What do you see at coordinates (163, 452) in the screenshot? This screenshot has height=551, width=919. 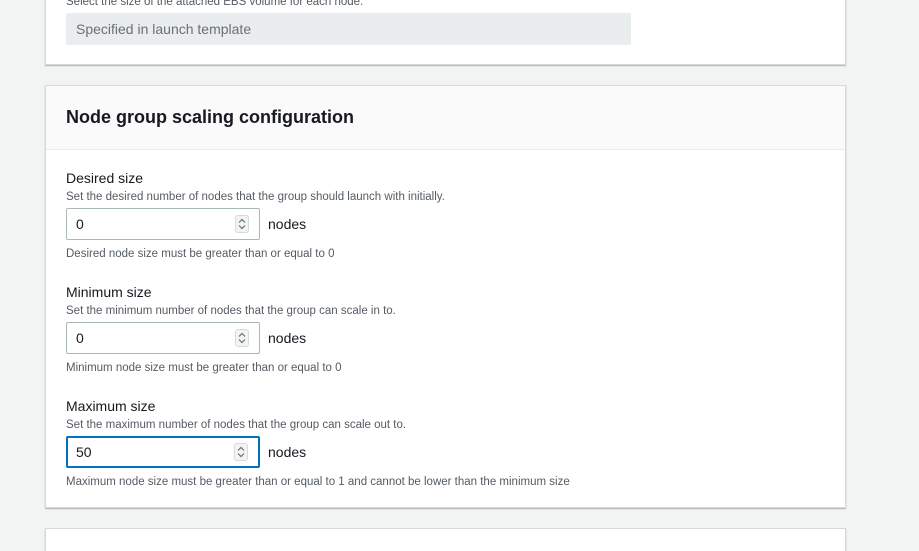 I see `maximum-size-input: 50` at bounding box center [163, 452].